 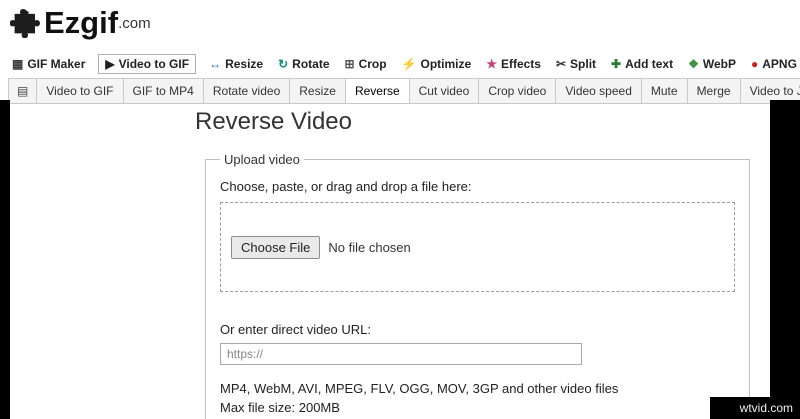 I want to click on nav-crop: ⊞ Crop, so click(x=366, y=64).